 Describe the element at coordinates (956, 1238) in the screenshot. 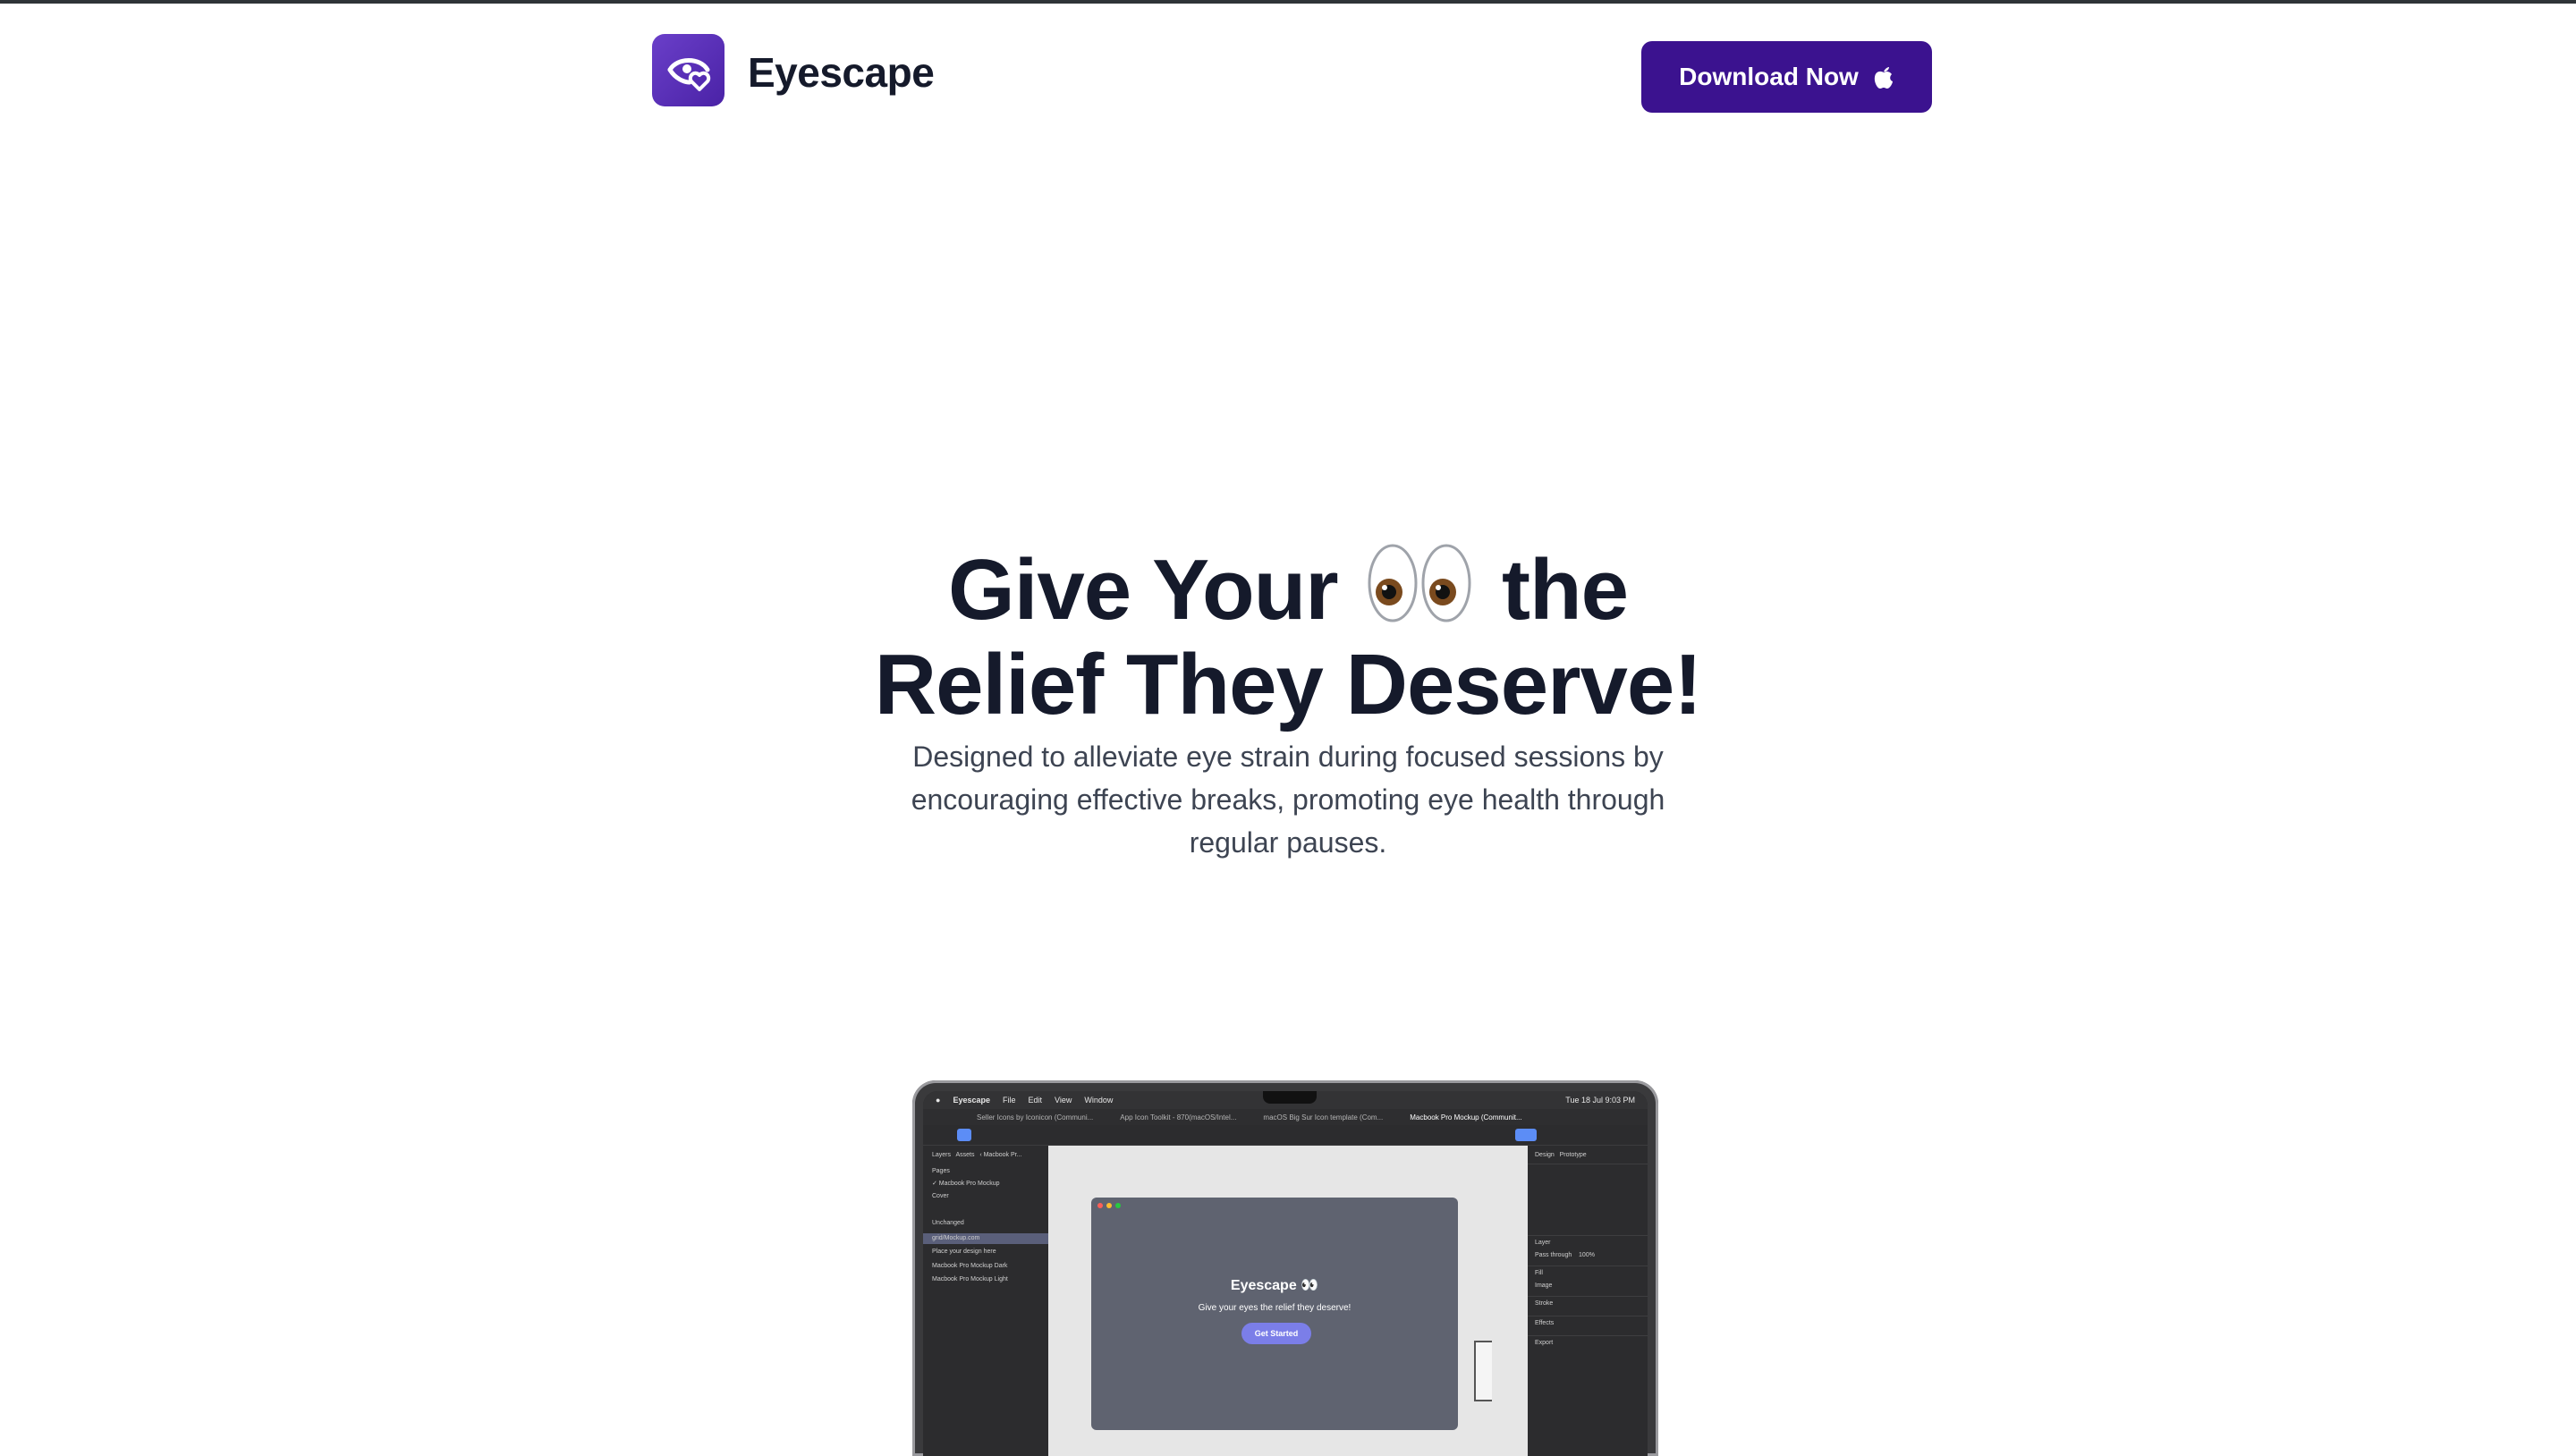

I see `mockup-layer-row: grid/Mockup.com` at that location.